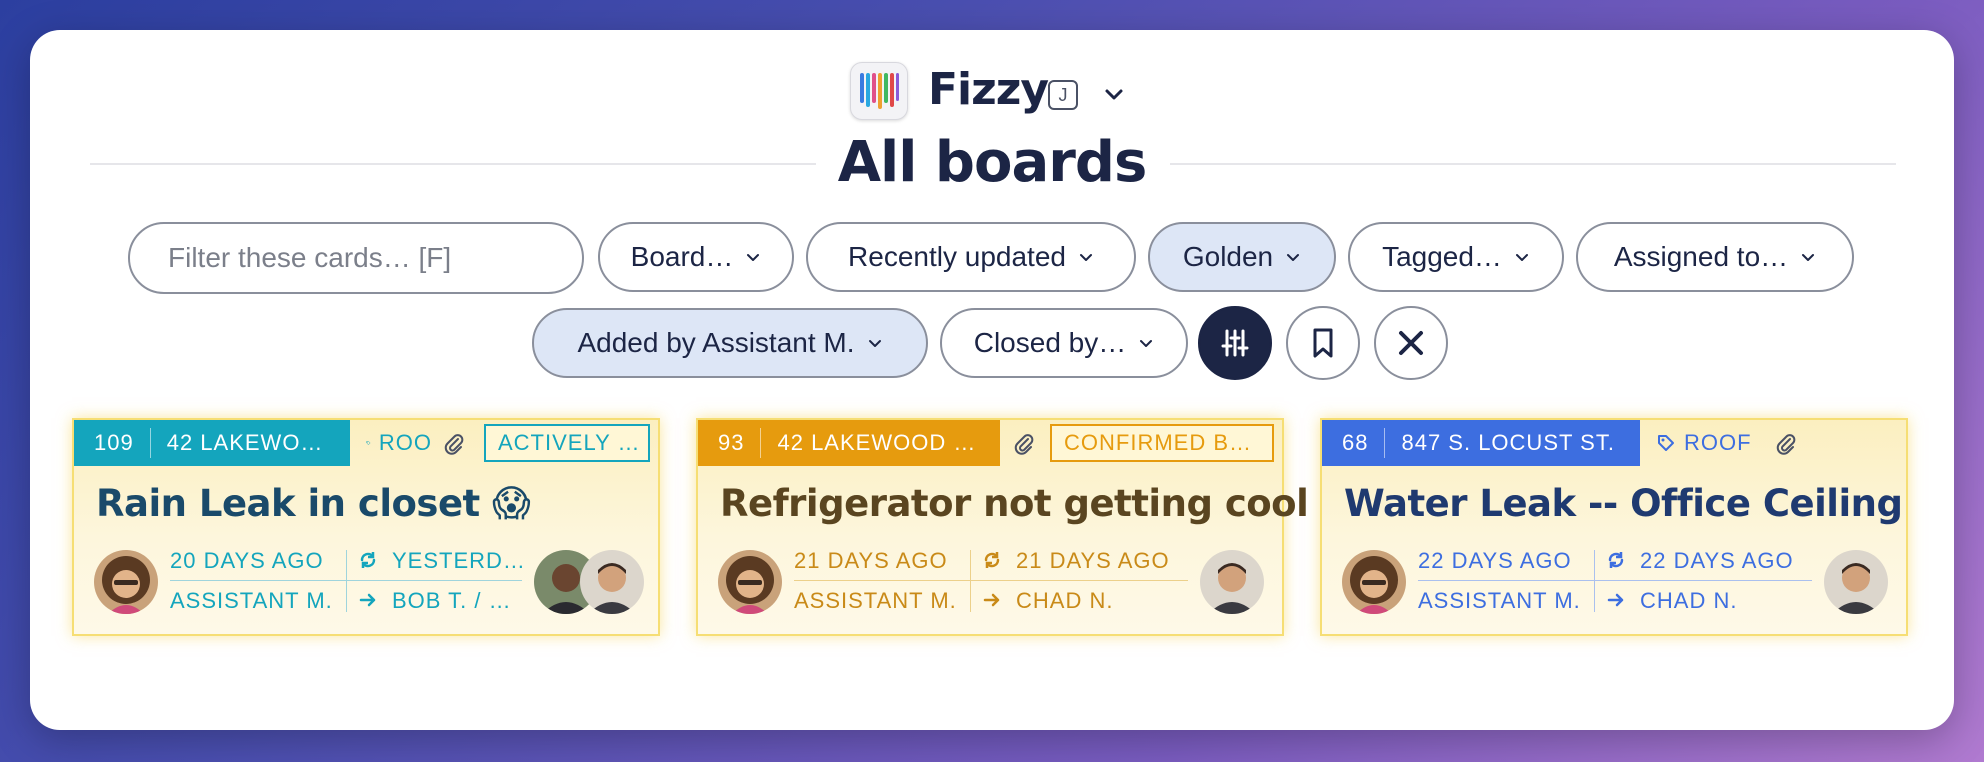 This screenshot has height=762, width=1984. What do you see at coordinates (957, 256) in the screenshot?
I see `sort-filter-label: Recently updated` at bounding box center [957, 256].